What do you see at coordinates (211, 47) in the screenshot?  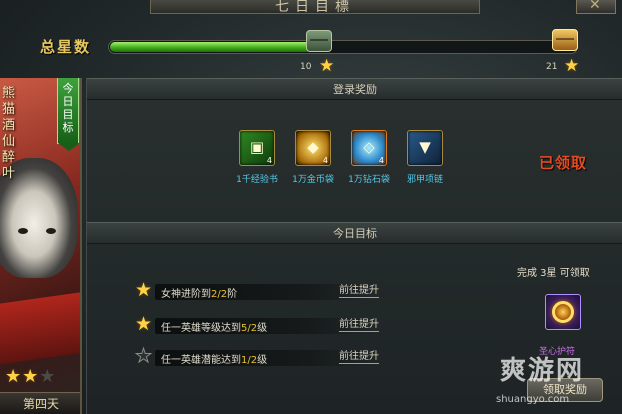 I see `star-progress-fill` at bounding box center [211, 47].